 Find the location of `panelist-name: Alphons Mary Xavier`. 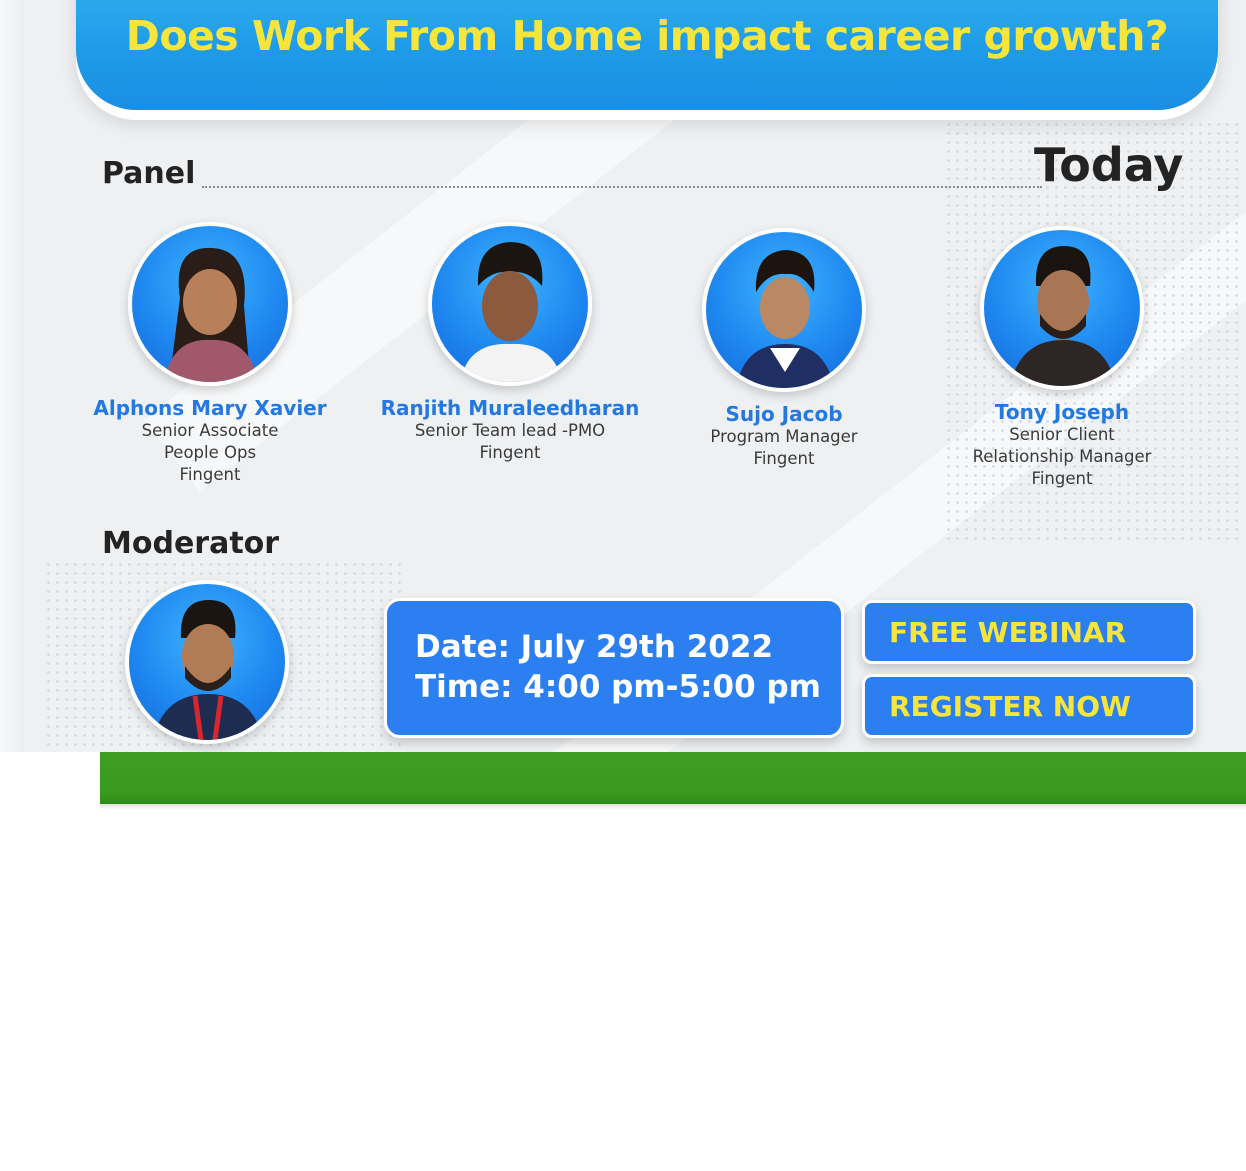

panelist-name: Alphons Mary Xavier is located at coordinates (210, 408).